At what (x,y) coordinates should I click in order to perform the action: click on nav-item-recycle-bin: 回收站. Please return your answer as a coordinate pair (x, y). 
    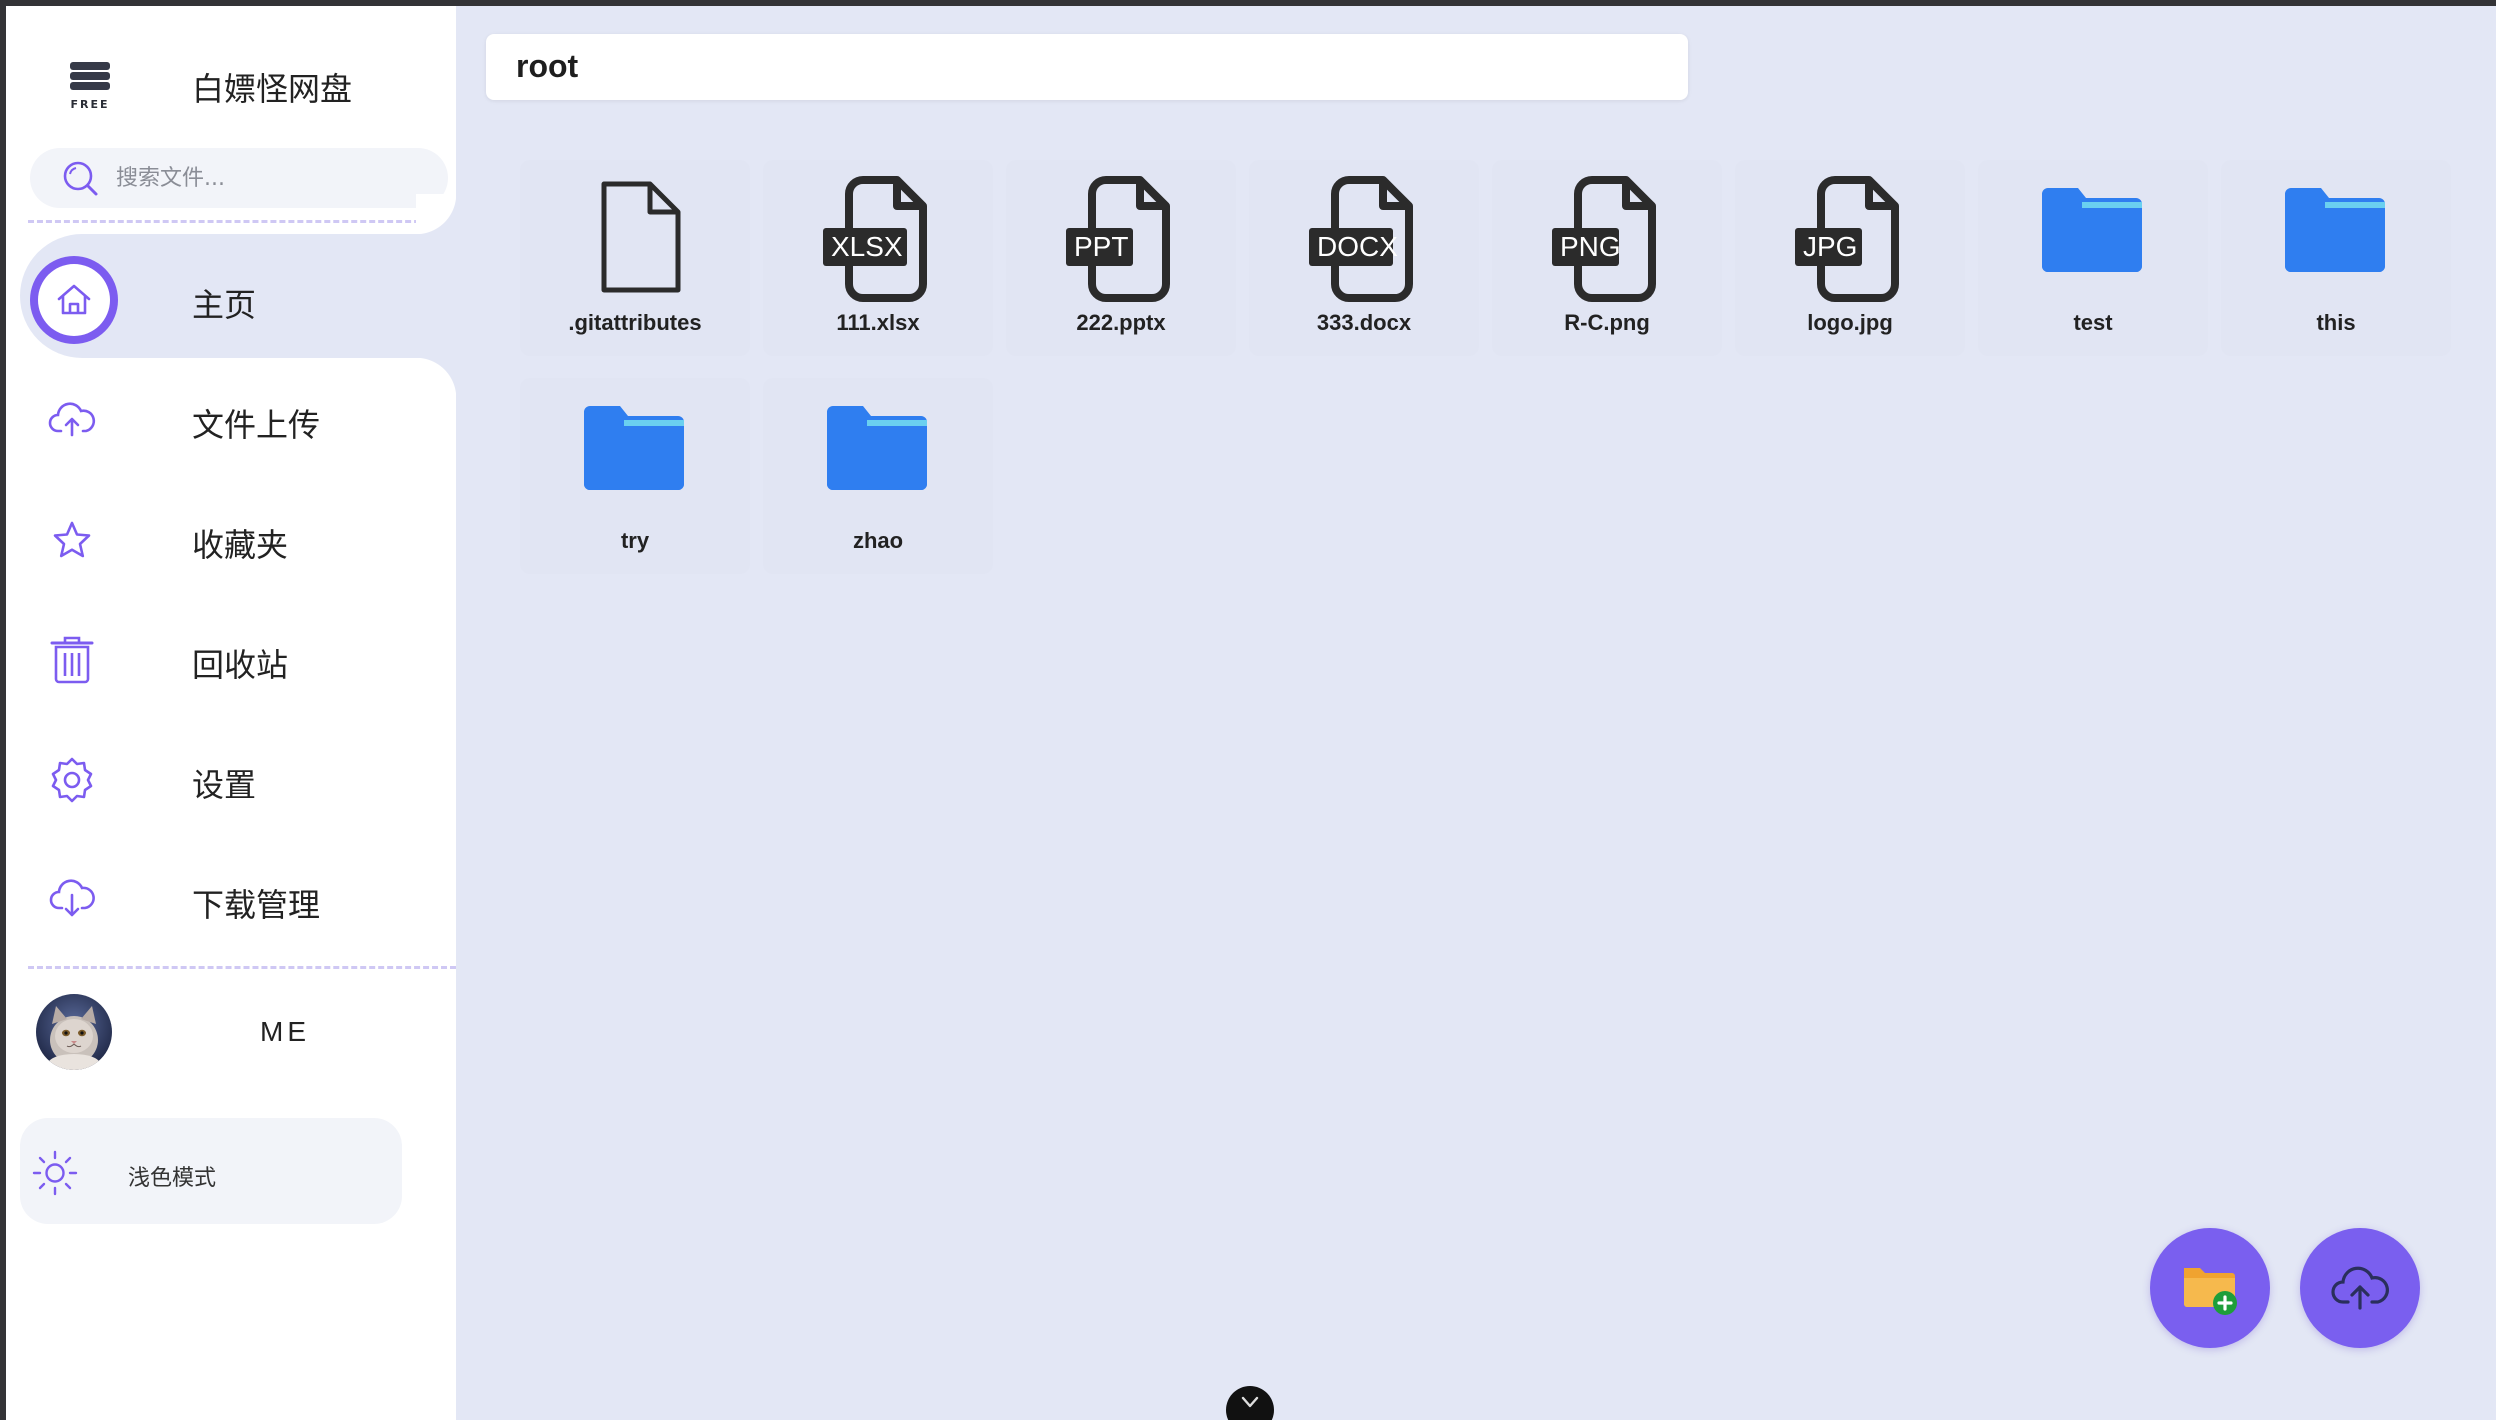
    Looking at the image, I should click on (238, 660).